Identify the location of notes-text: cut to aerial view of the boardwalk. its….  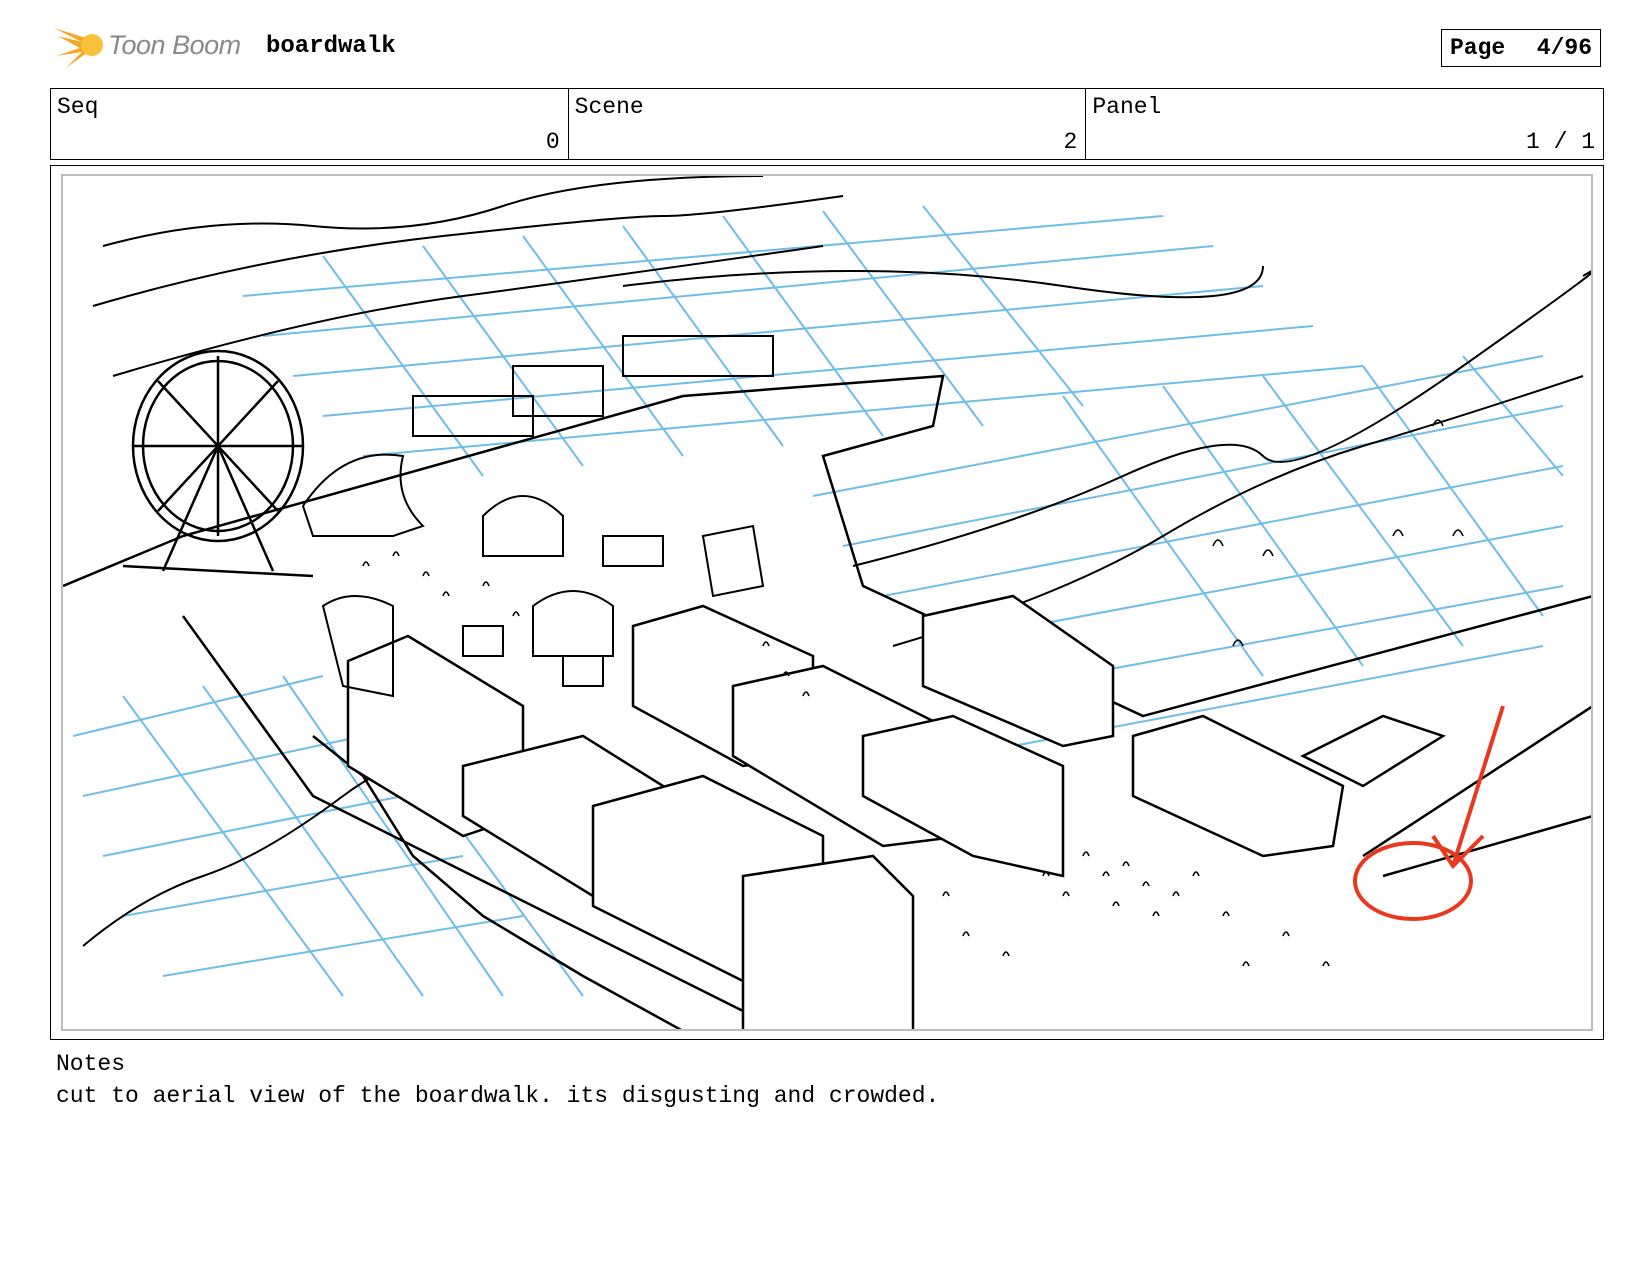
(498, 1096).